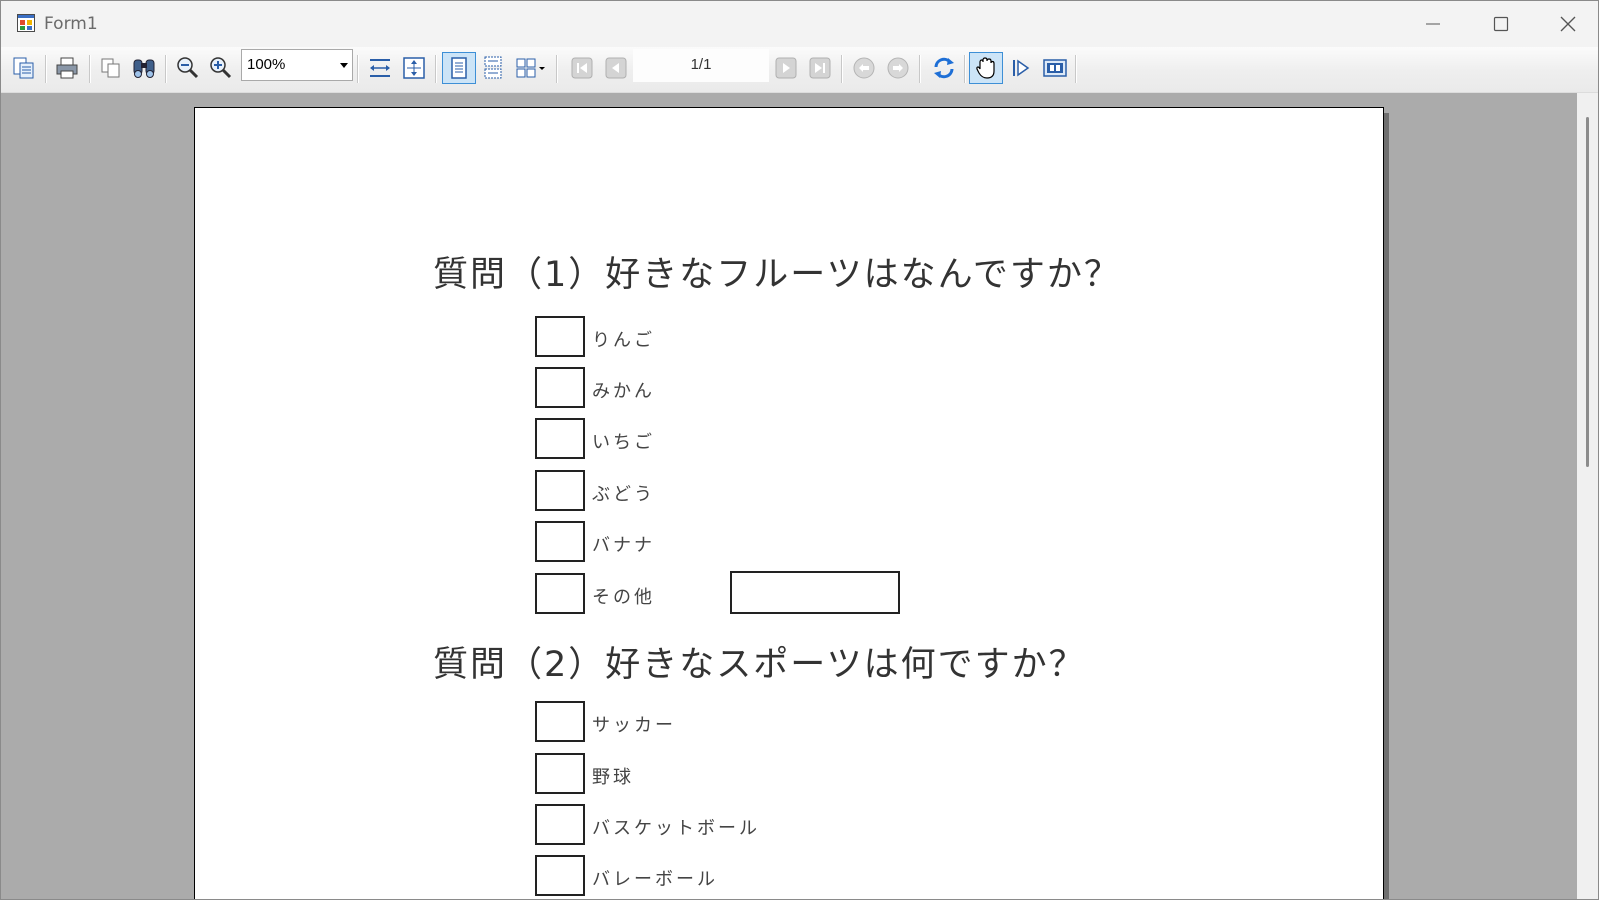 The width and height of the screenshot is (1599, 900). I want to click on zoom-out-icon, so click(221, 68).